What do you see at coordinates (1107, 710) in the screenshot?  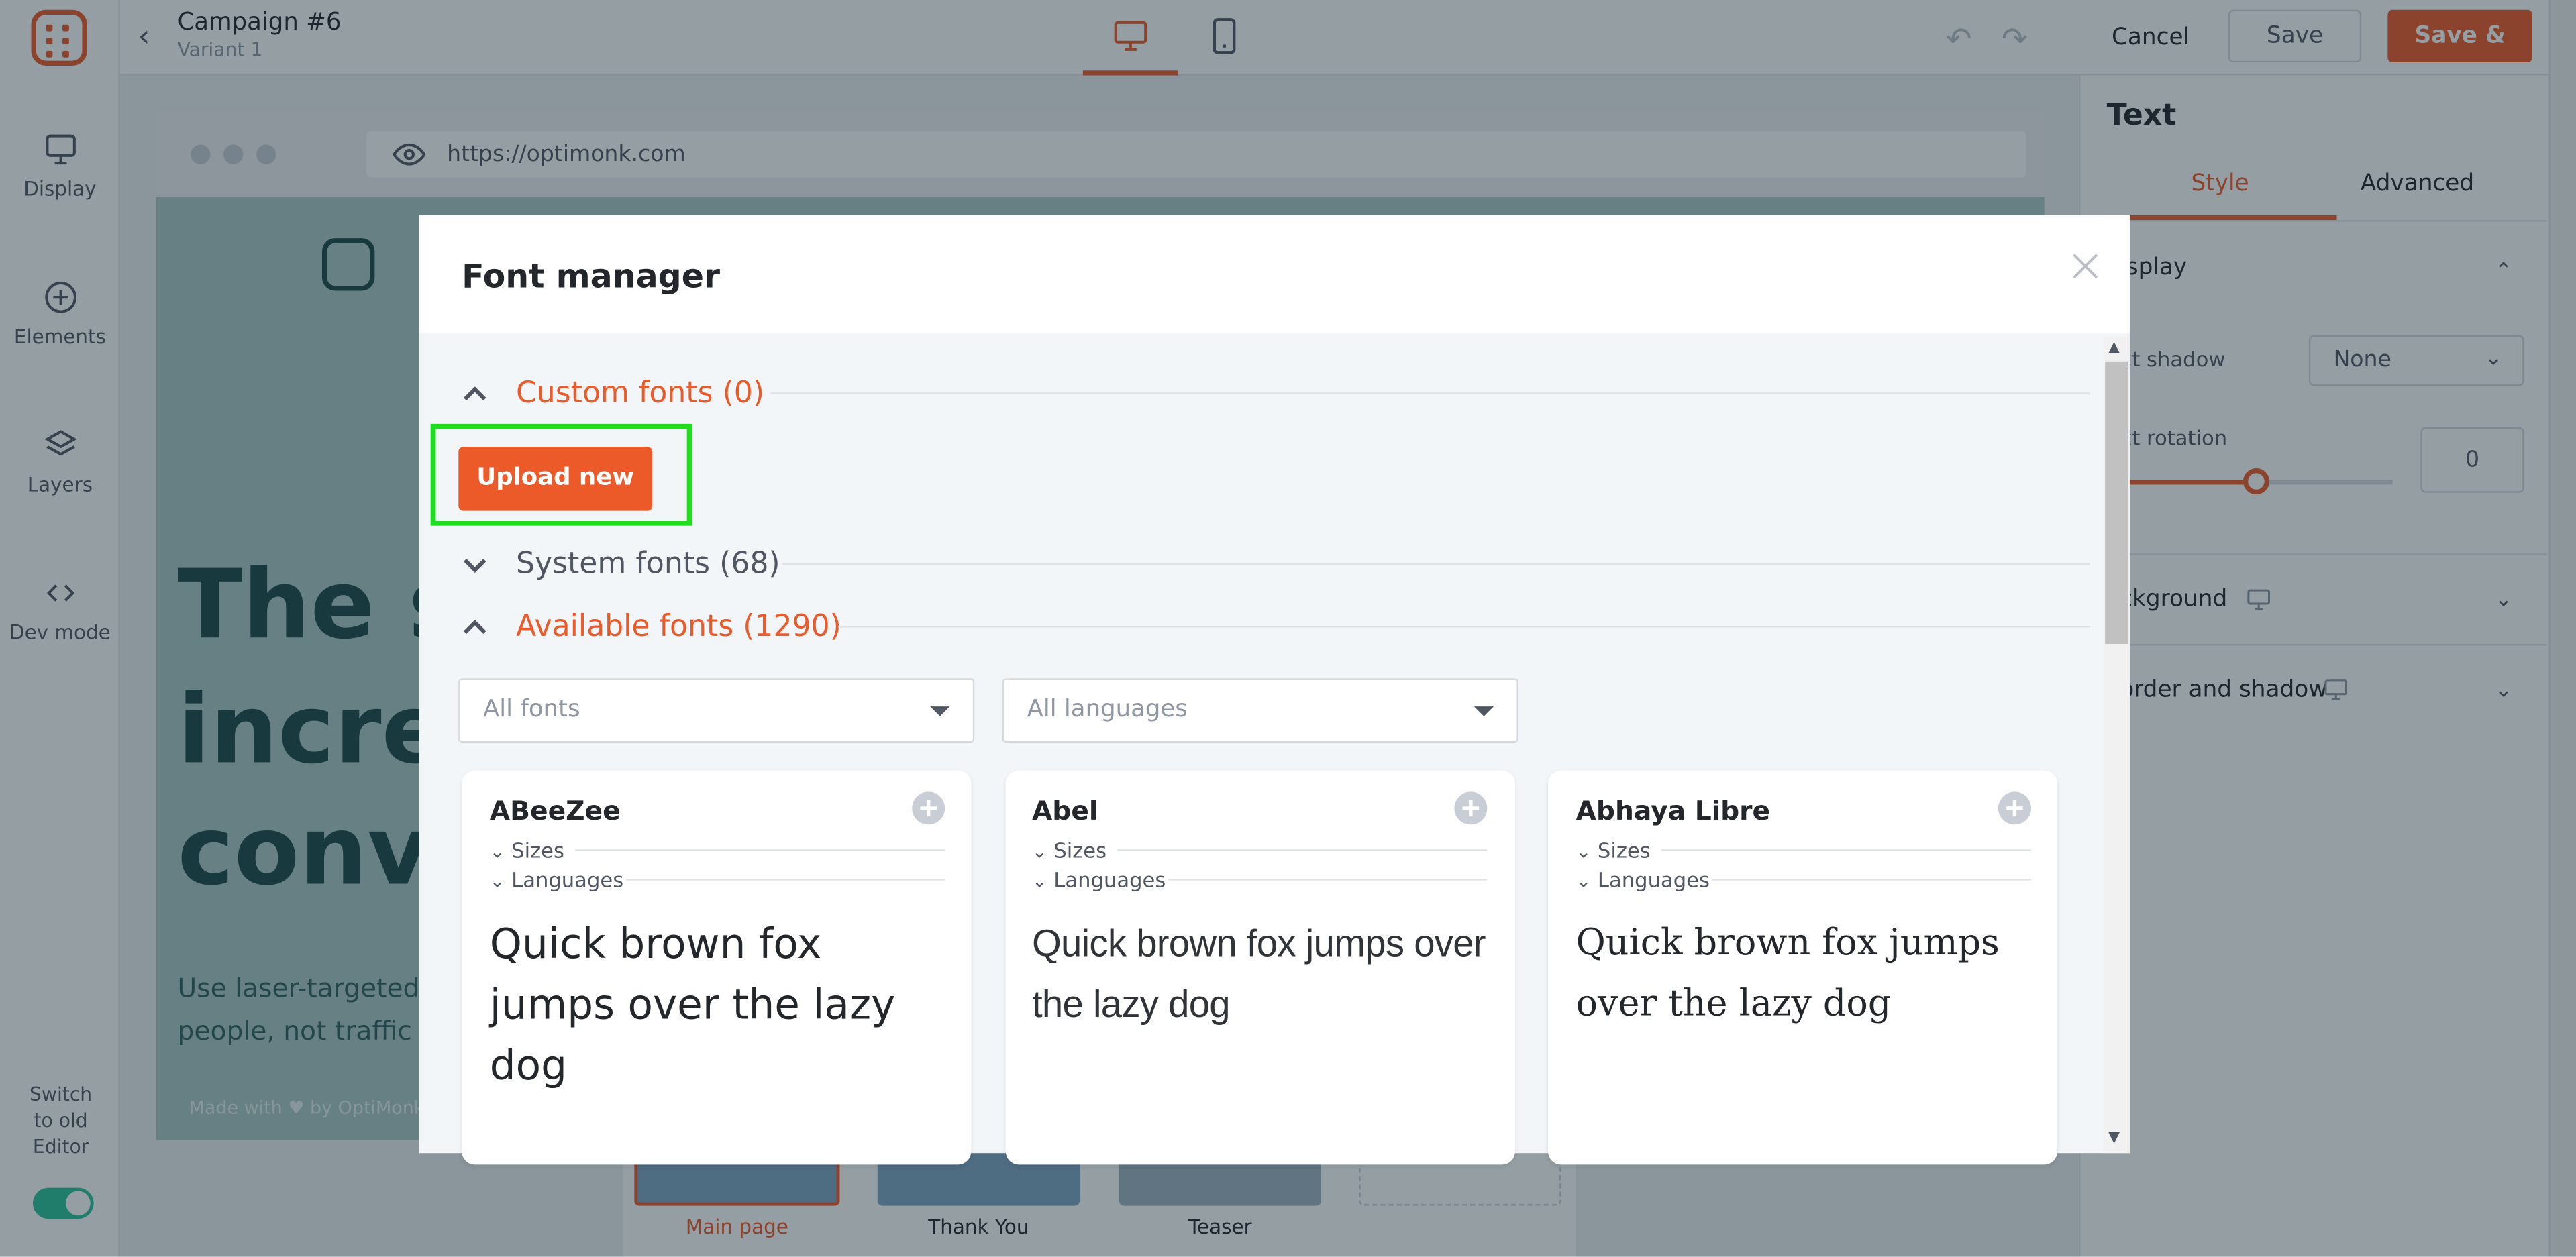 I see `language-value: All languages` at bounding box center [1107, 710].